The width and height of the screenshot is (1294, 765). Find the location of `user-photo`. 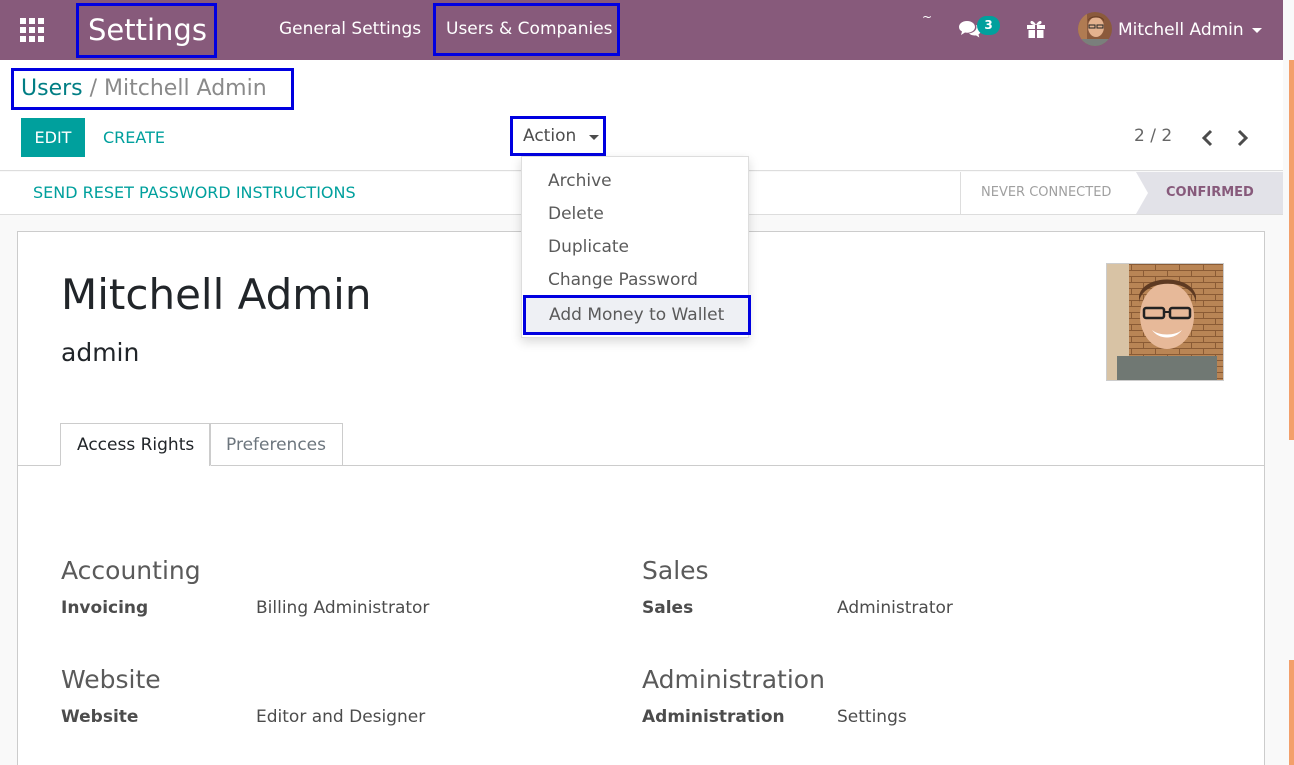

user-photo is located at coordinates (1165, 322).